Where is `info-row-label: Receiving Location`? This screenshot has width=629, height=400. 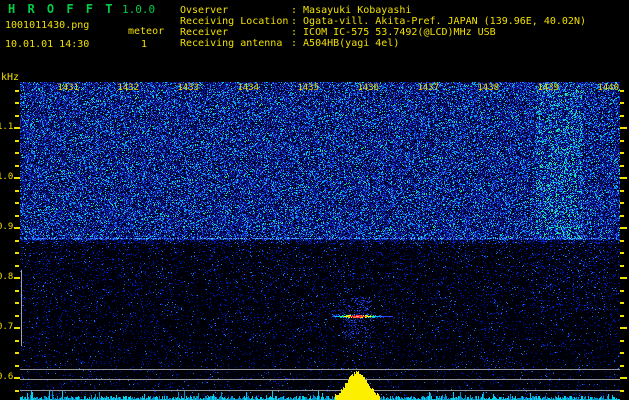
info-row-label: Receiving Location is located at coordinates (234, 21).